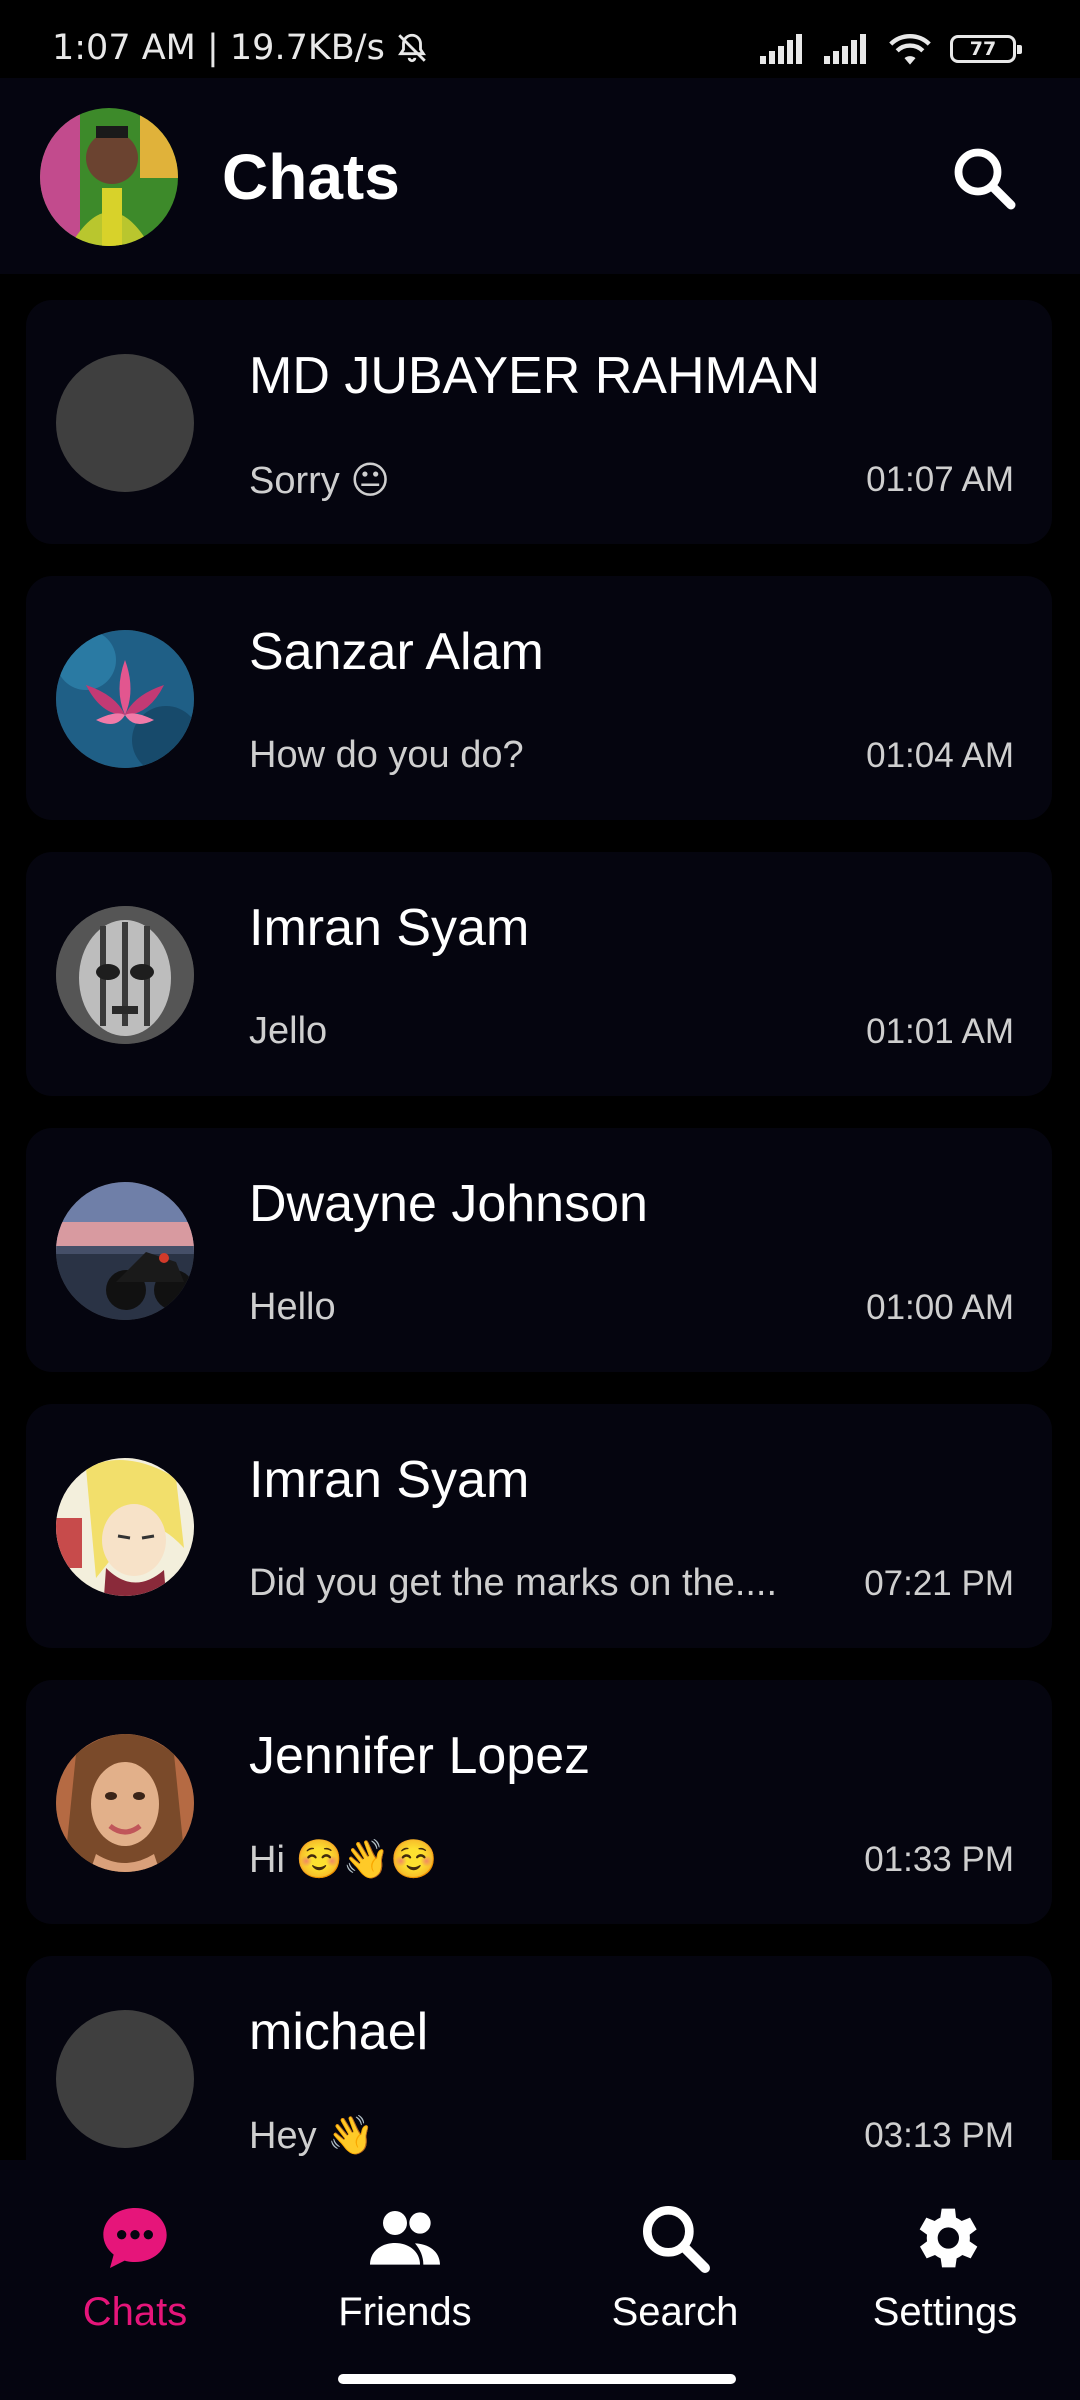  I want to click on chat-time: 01:01 AM, so click(940, 1031).